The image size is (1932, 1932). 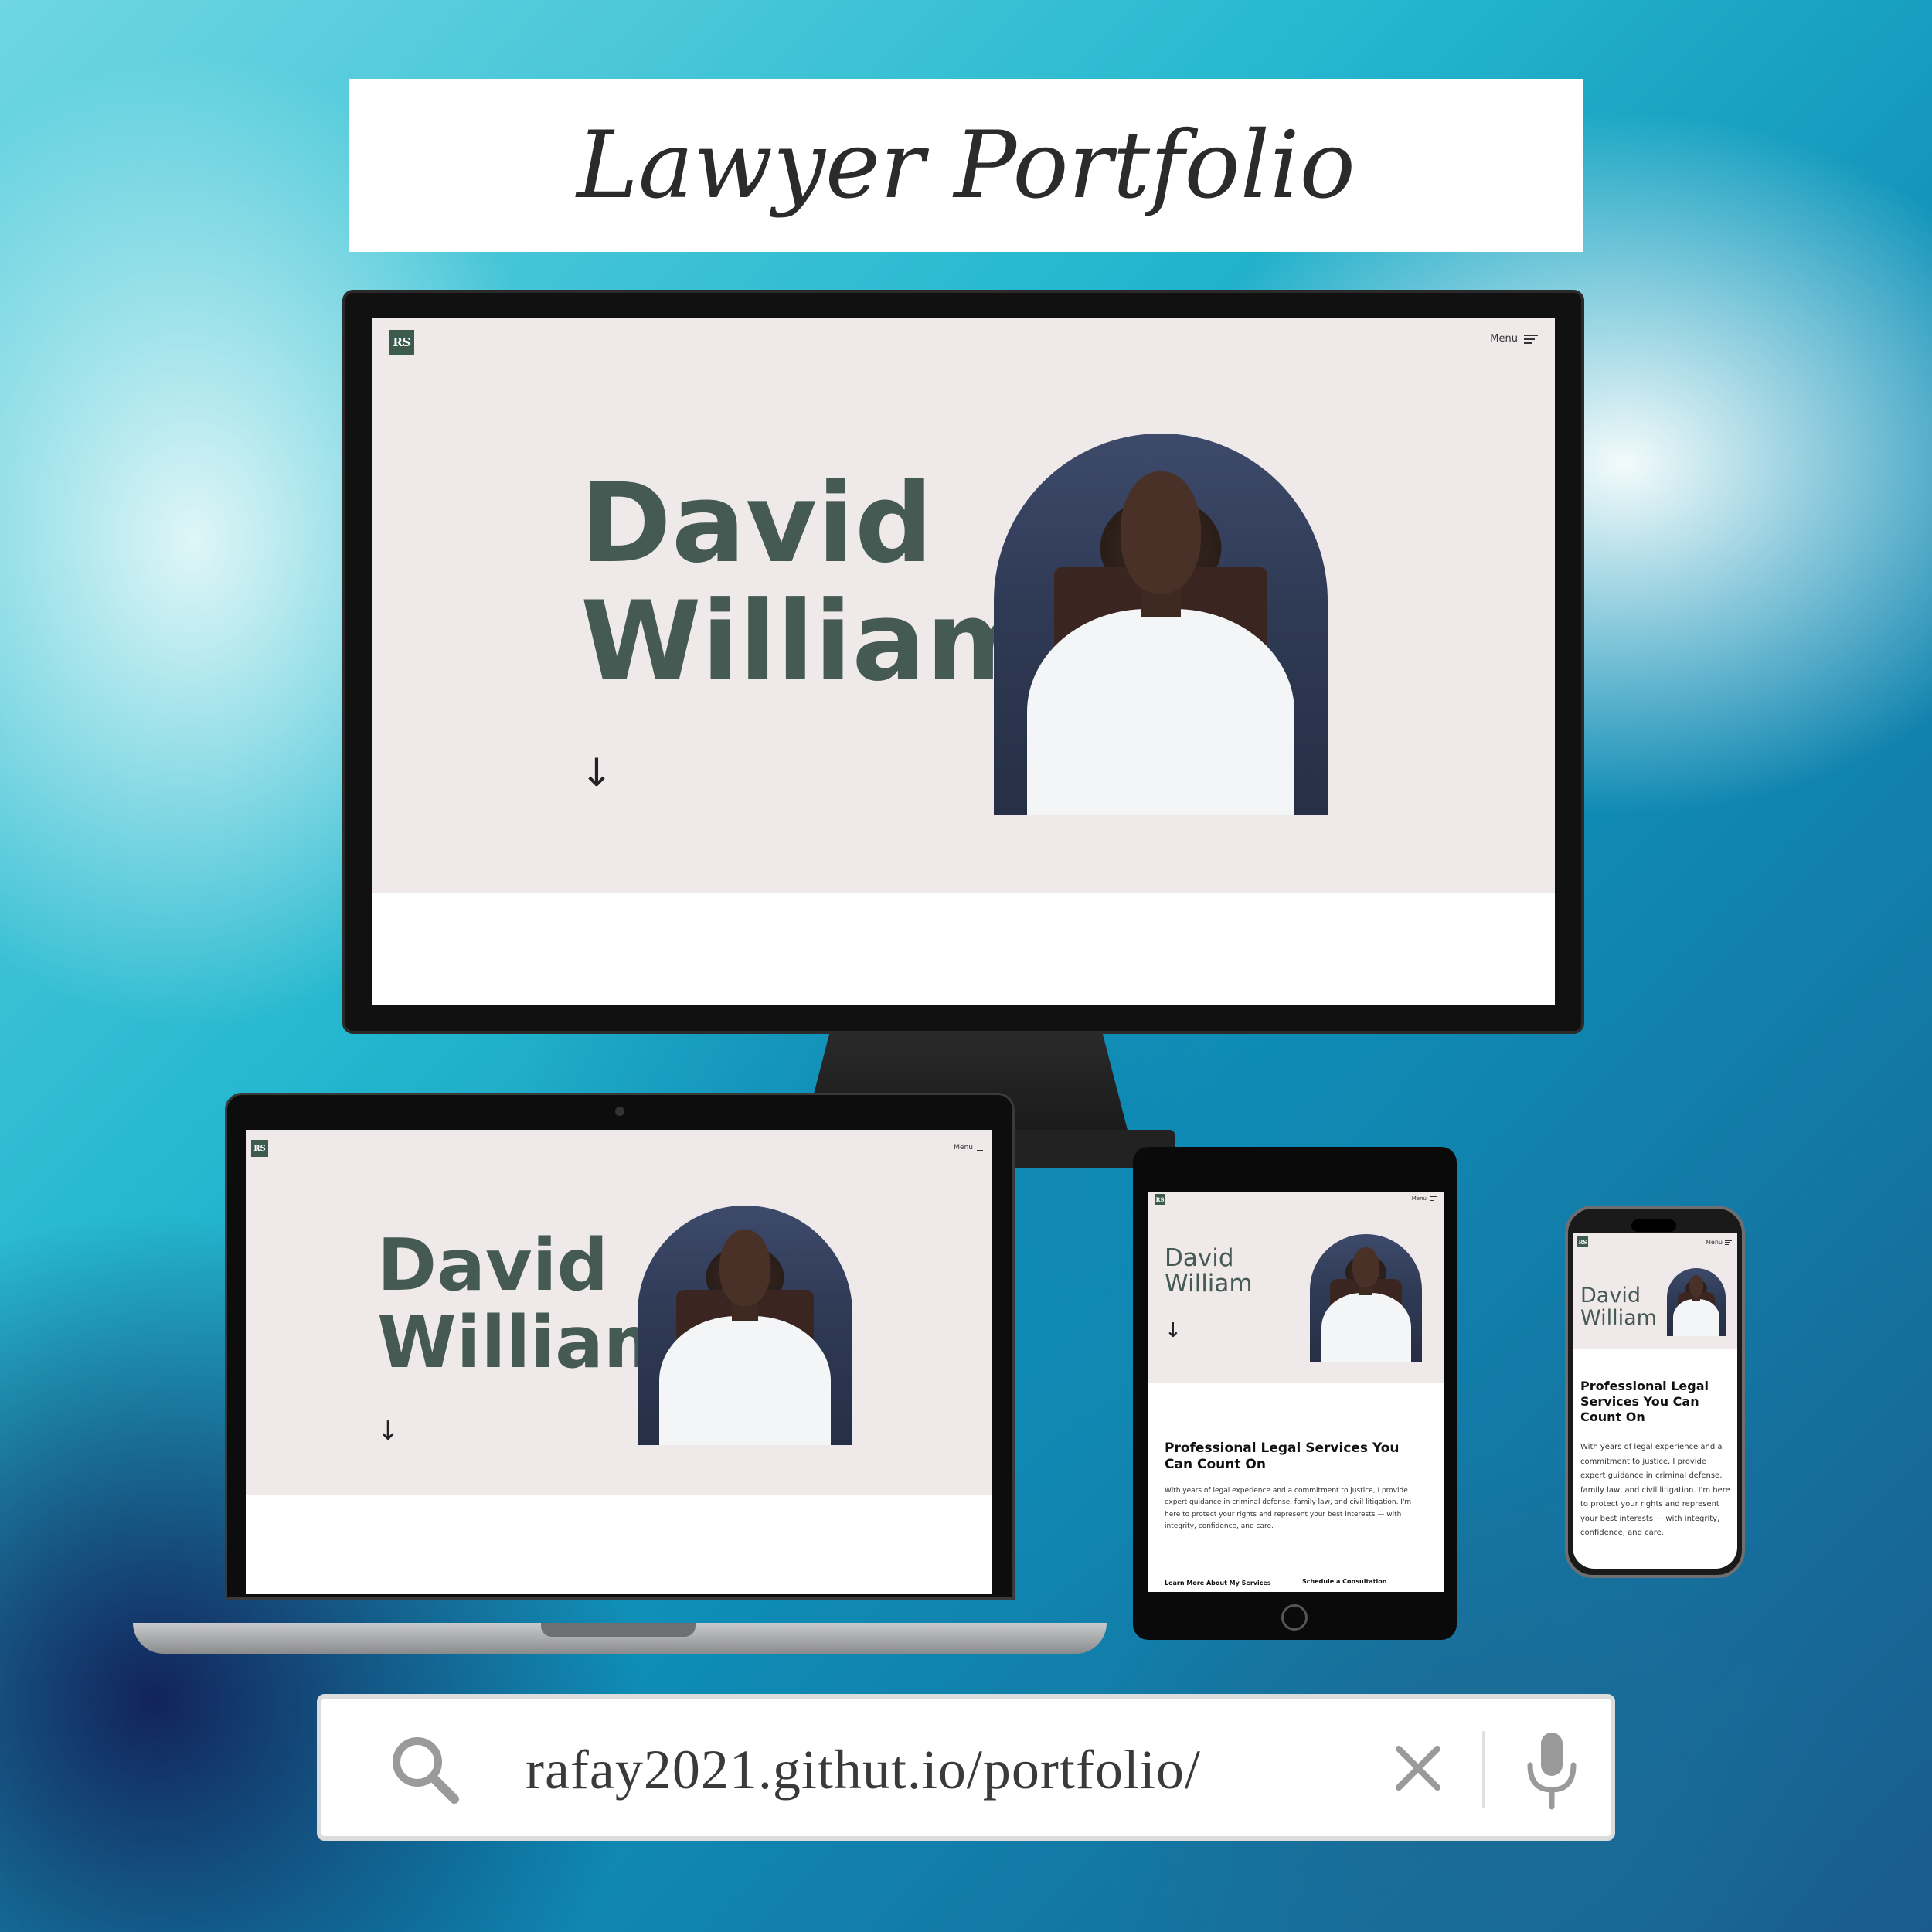 I want to click on laptop-hinge, so click(x=618, y=1630).